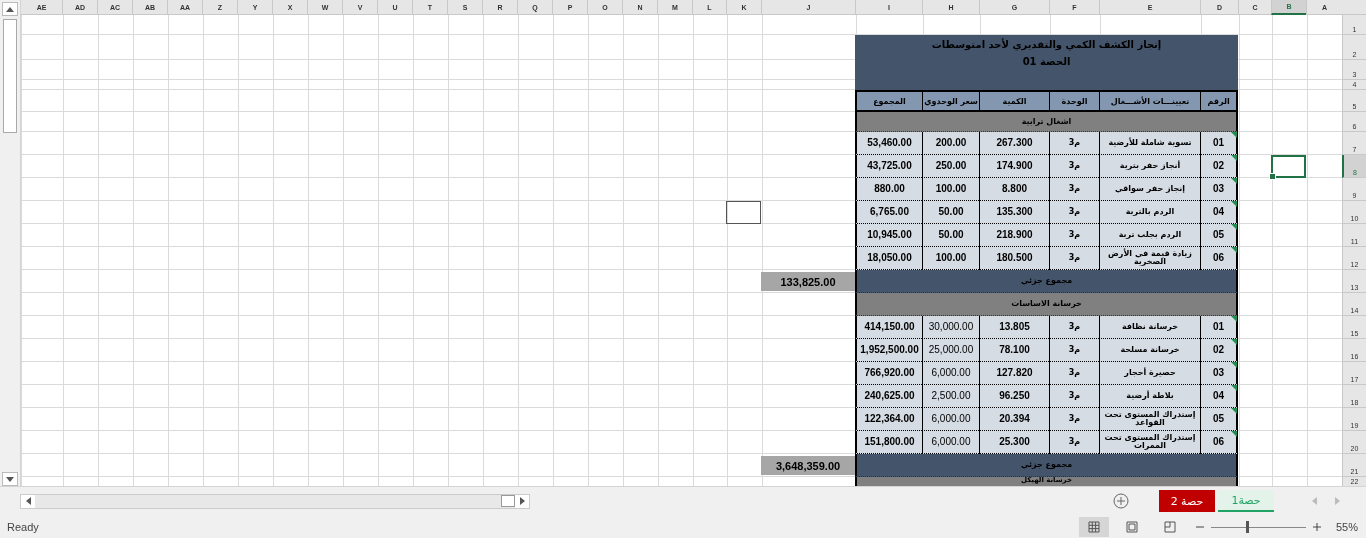 This screenshot has height=538, width=1366. I want to click on table-cell: 78.100, so click(1014, 350).